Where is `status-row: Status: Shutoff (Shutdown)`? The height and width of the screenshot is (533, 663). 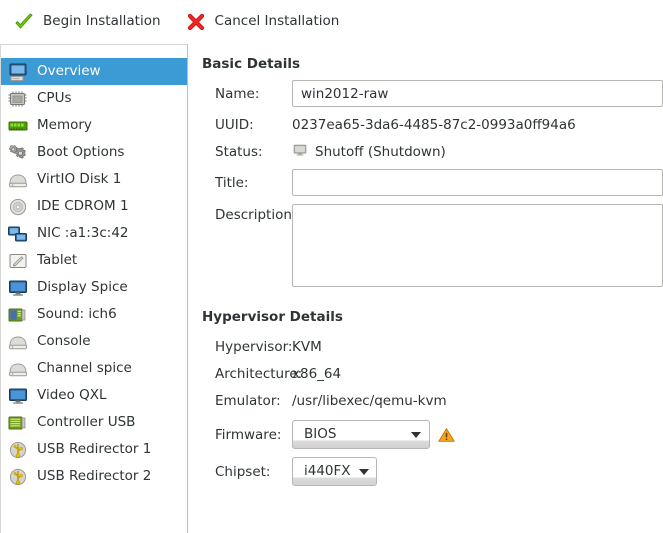
status-row: Status: Shutoff (Shutdown) is located at coordinates (432, 151).